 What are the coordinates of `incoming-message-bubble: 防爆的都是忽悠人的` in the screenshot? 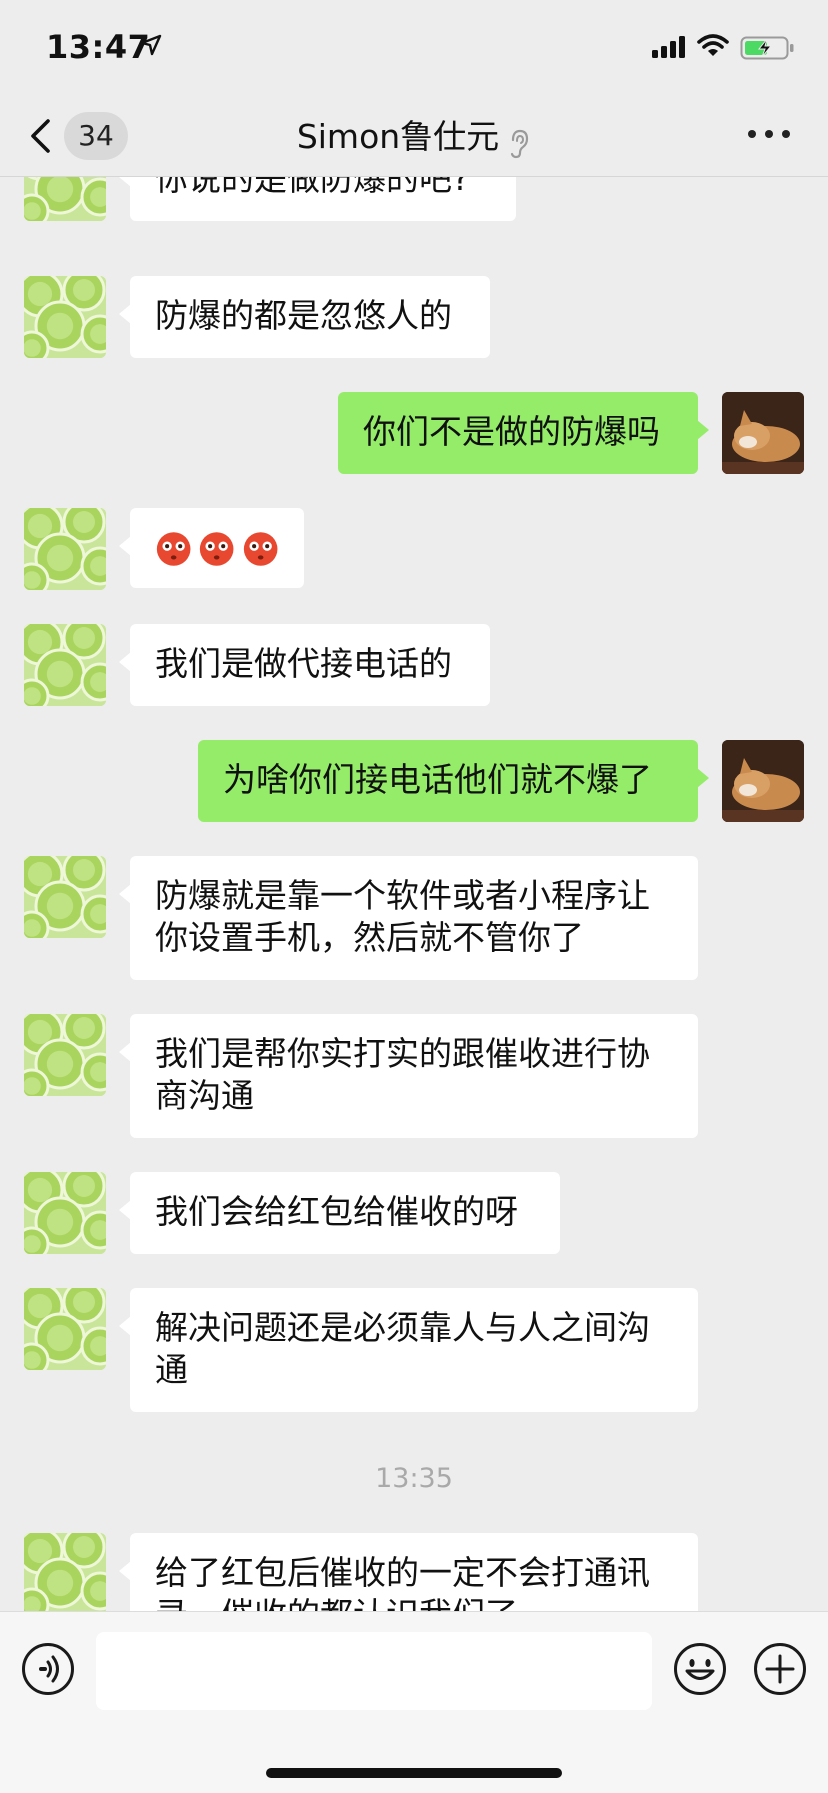 It's located at (304, 317).